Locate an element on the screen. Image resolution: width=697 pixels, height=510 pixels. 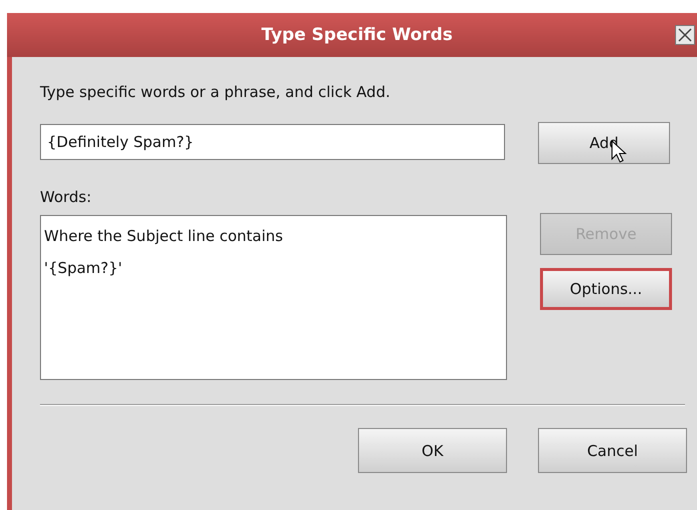
ok-button: OK is located at coordinates (432, 450).